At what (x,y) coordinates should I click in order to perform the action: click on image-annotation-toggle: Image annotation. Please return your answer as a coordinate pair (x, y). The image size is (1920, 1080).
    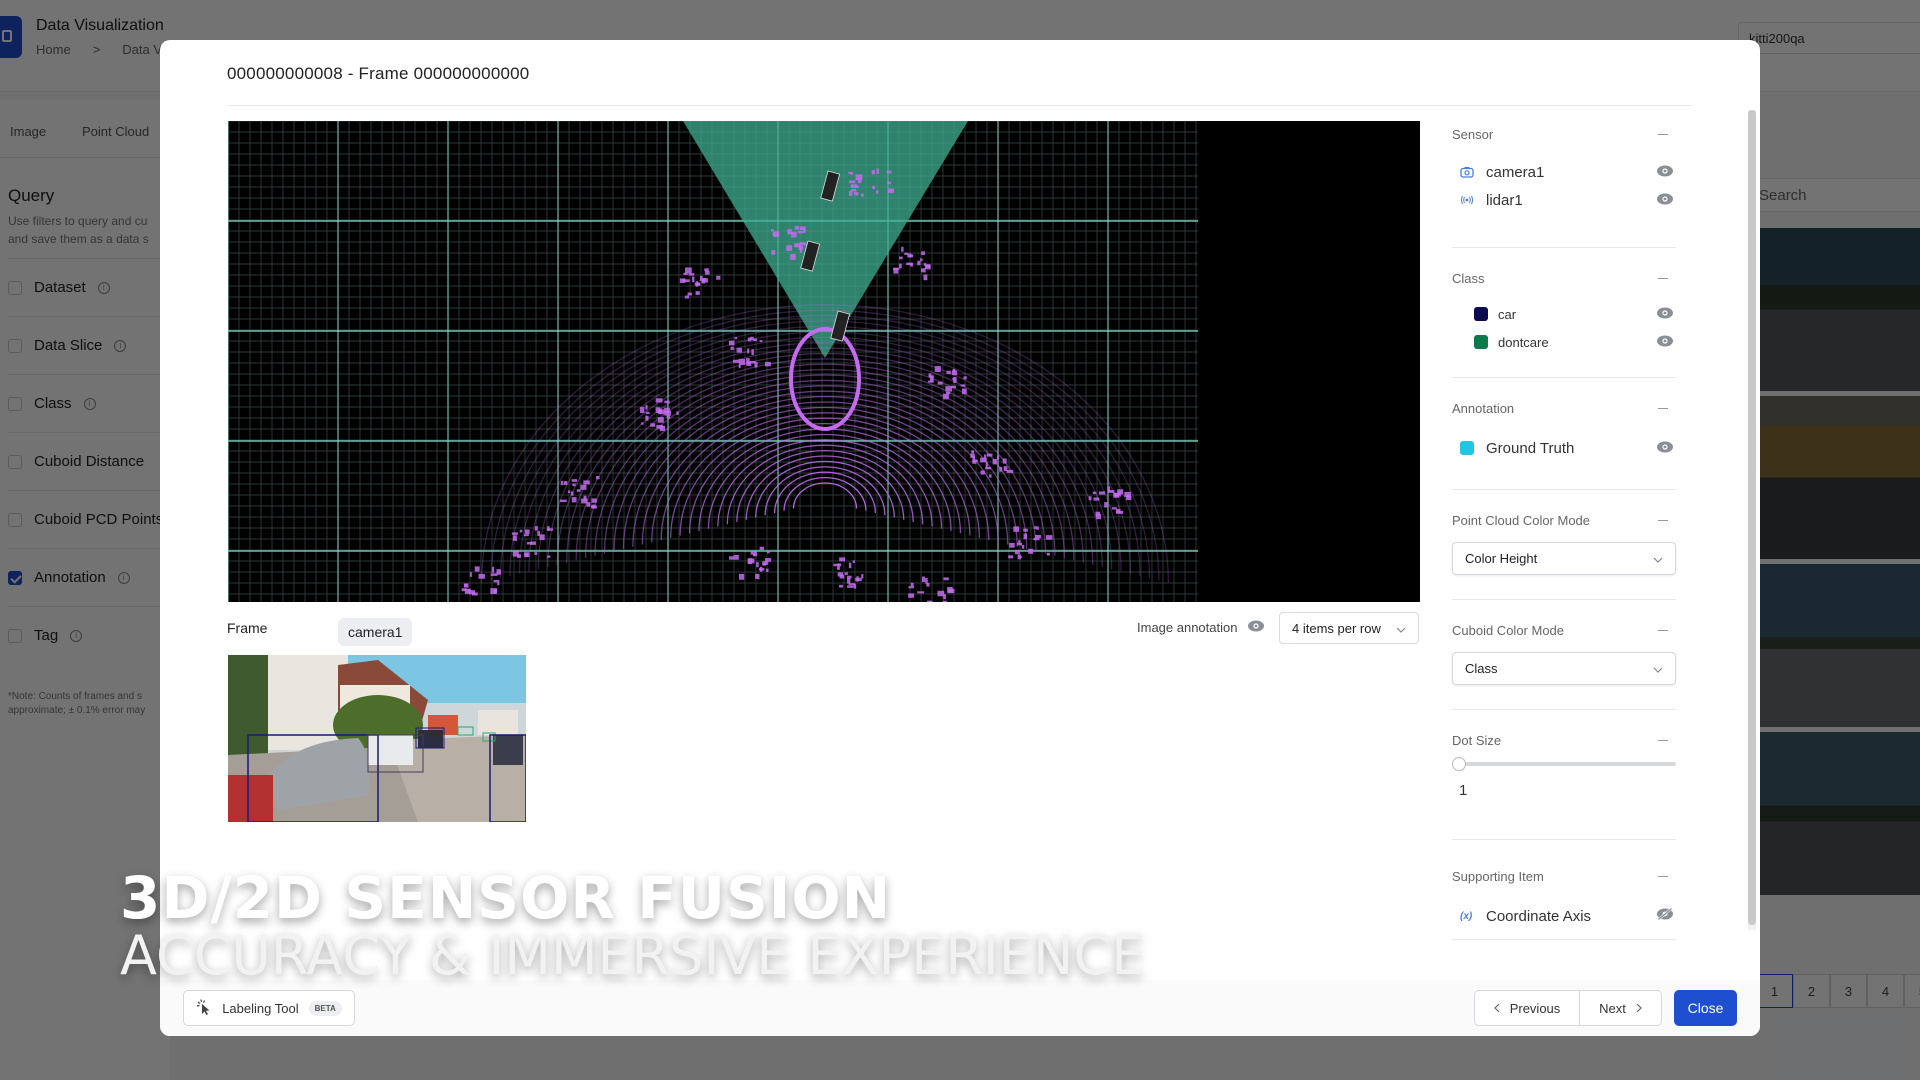
    Looking at the image, I should click on (1201, 627).